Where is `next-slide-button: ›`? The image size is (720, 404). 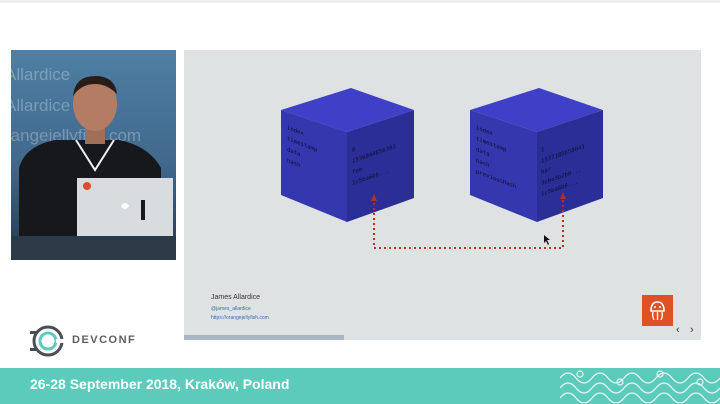
next-slide-button: › is located at coordinates (692, 330).